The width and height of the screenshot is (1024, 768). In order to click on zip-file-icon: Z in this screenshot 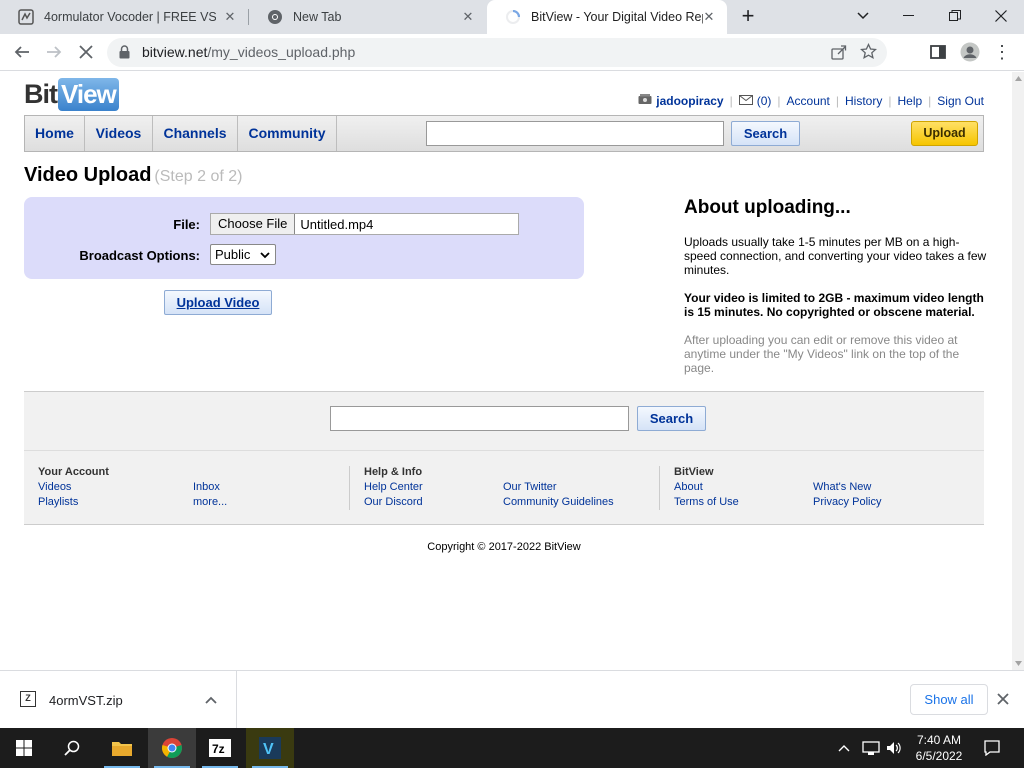, I will do `click(28, 699)`.